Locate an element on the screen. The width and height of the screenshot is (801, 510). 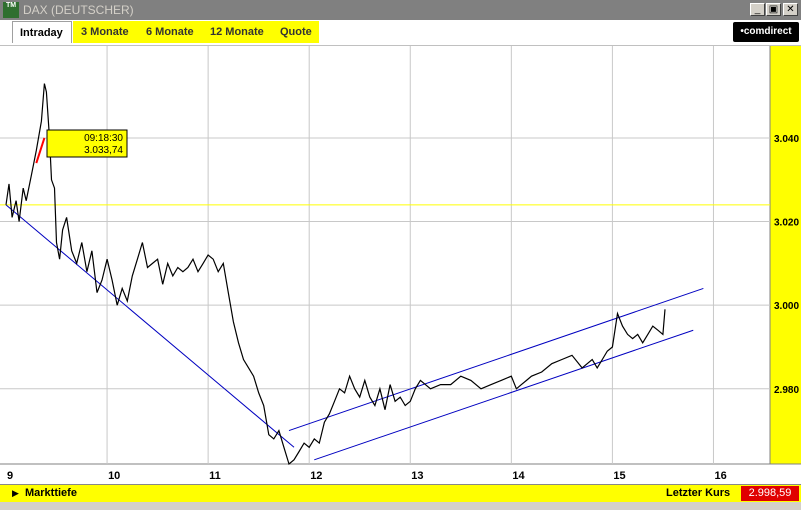
tab-intraday: Intraday is located at coordinates (42, 32).